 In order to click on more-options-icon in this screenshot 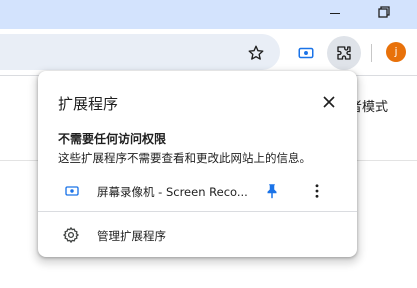, I will do `click(317, 191)`.